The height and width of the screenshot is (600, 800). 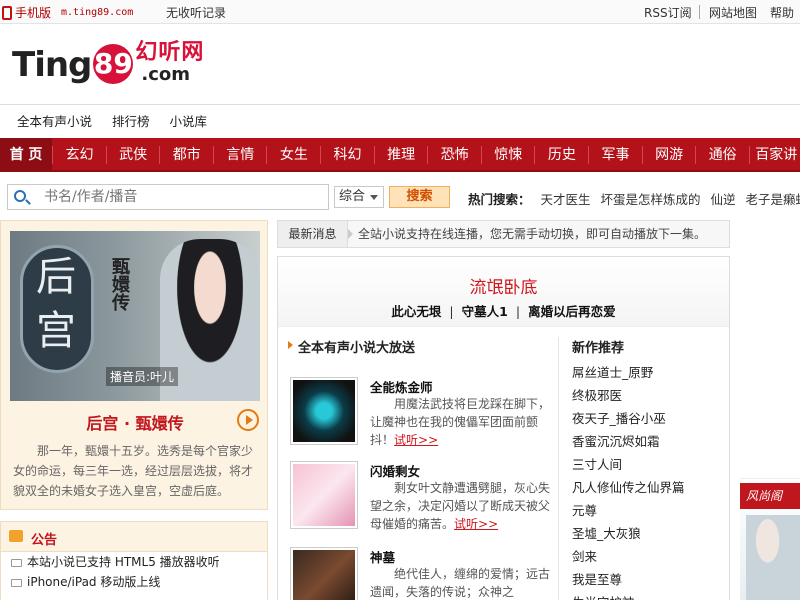 What do you see at coordinates (773, 557) in the screenshot?
I see `ad-image` at bounding box center [773, 557].